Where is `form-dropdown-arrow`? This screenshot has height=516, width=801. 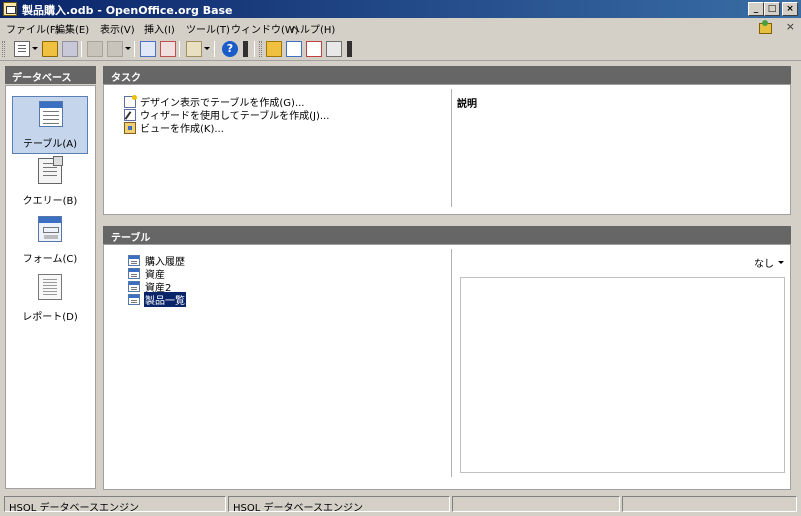 form-dropdown-arrow is located at coordinates (207, 48).